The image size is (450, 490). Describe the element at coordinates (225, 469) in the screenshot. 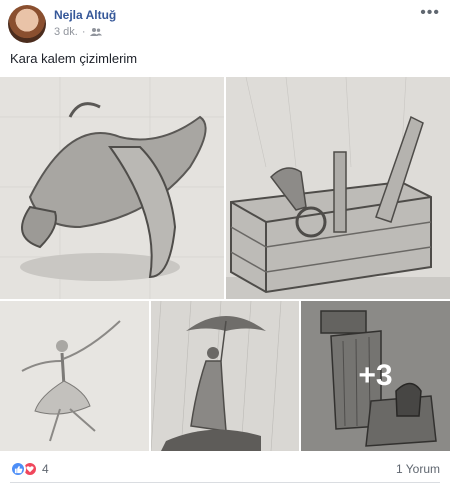

I see `post-footer: 4 1 Yorum` at that location.